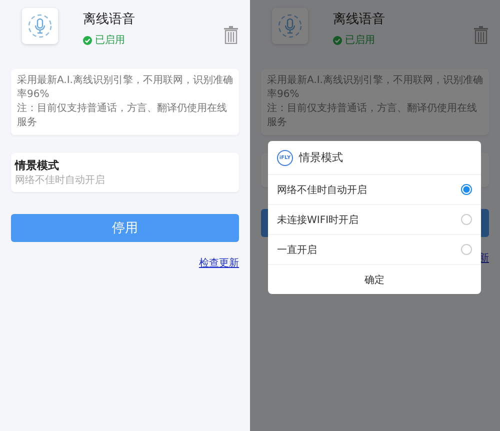 The width and height of the screenshot is (500, 431). I want to click on option-row: 未连接WIFI时开启, so click(374, 220).